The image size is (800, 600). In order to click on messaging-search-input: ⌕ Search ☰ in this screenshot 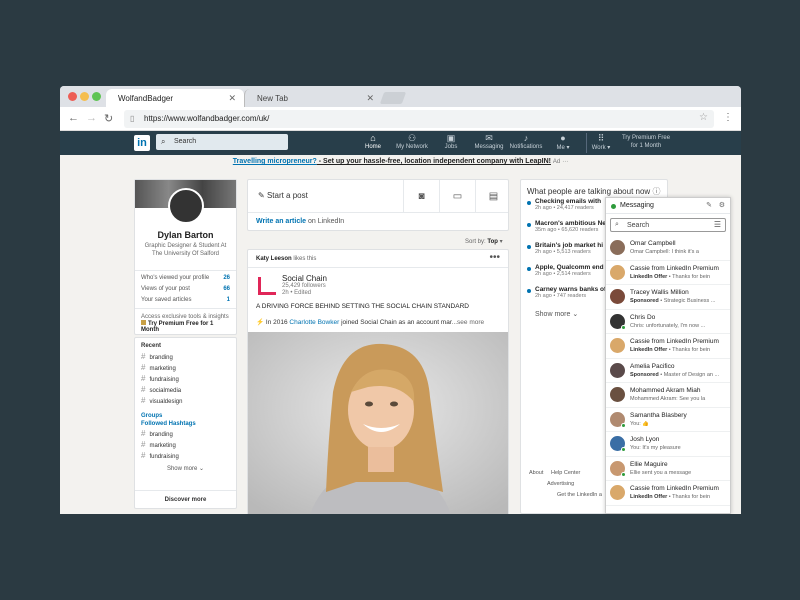, I will do `click(668, 225)`.